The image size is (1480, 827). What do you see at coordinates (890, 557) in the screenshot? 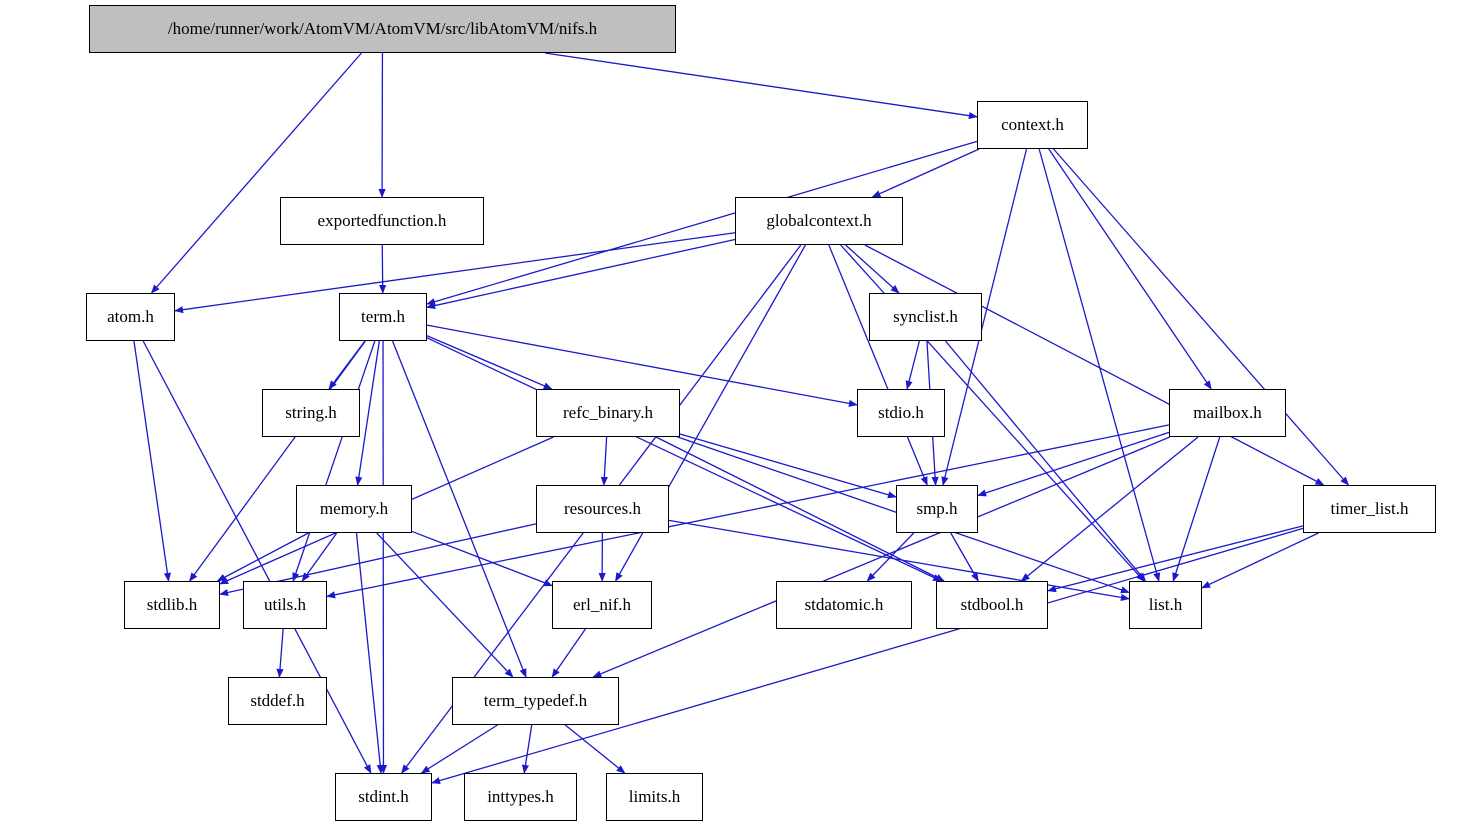
I see `edge-smp-to-stdatomic` at bounding box center [890, 557].